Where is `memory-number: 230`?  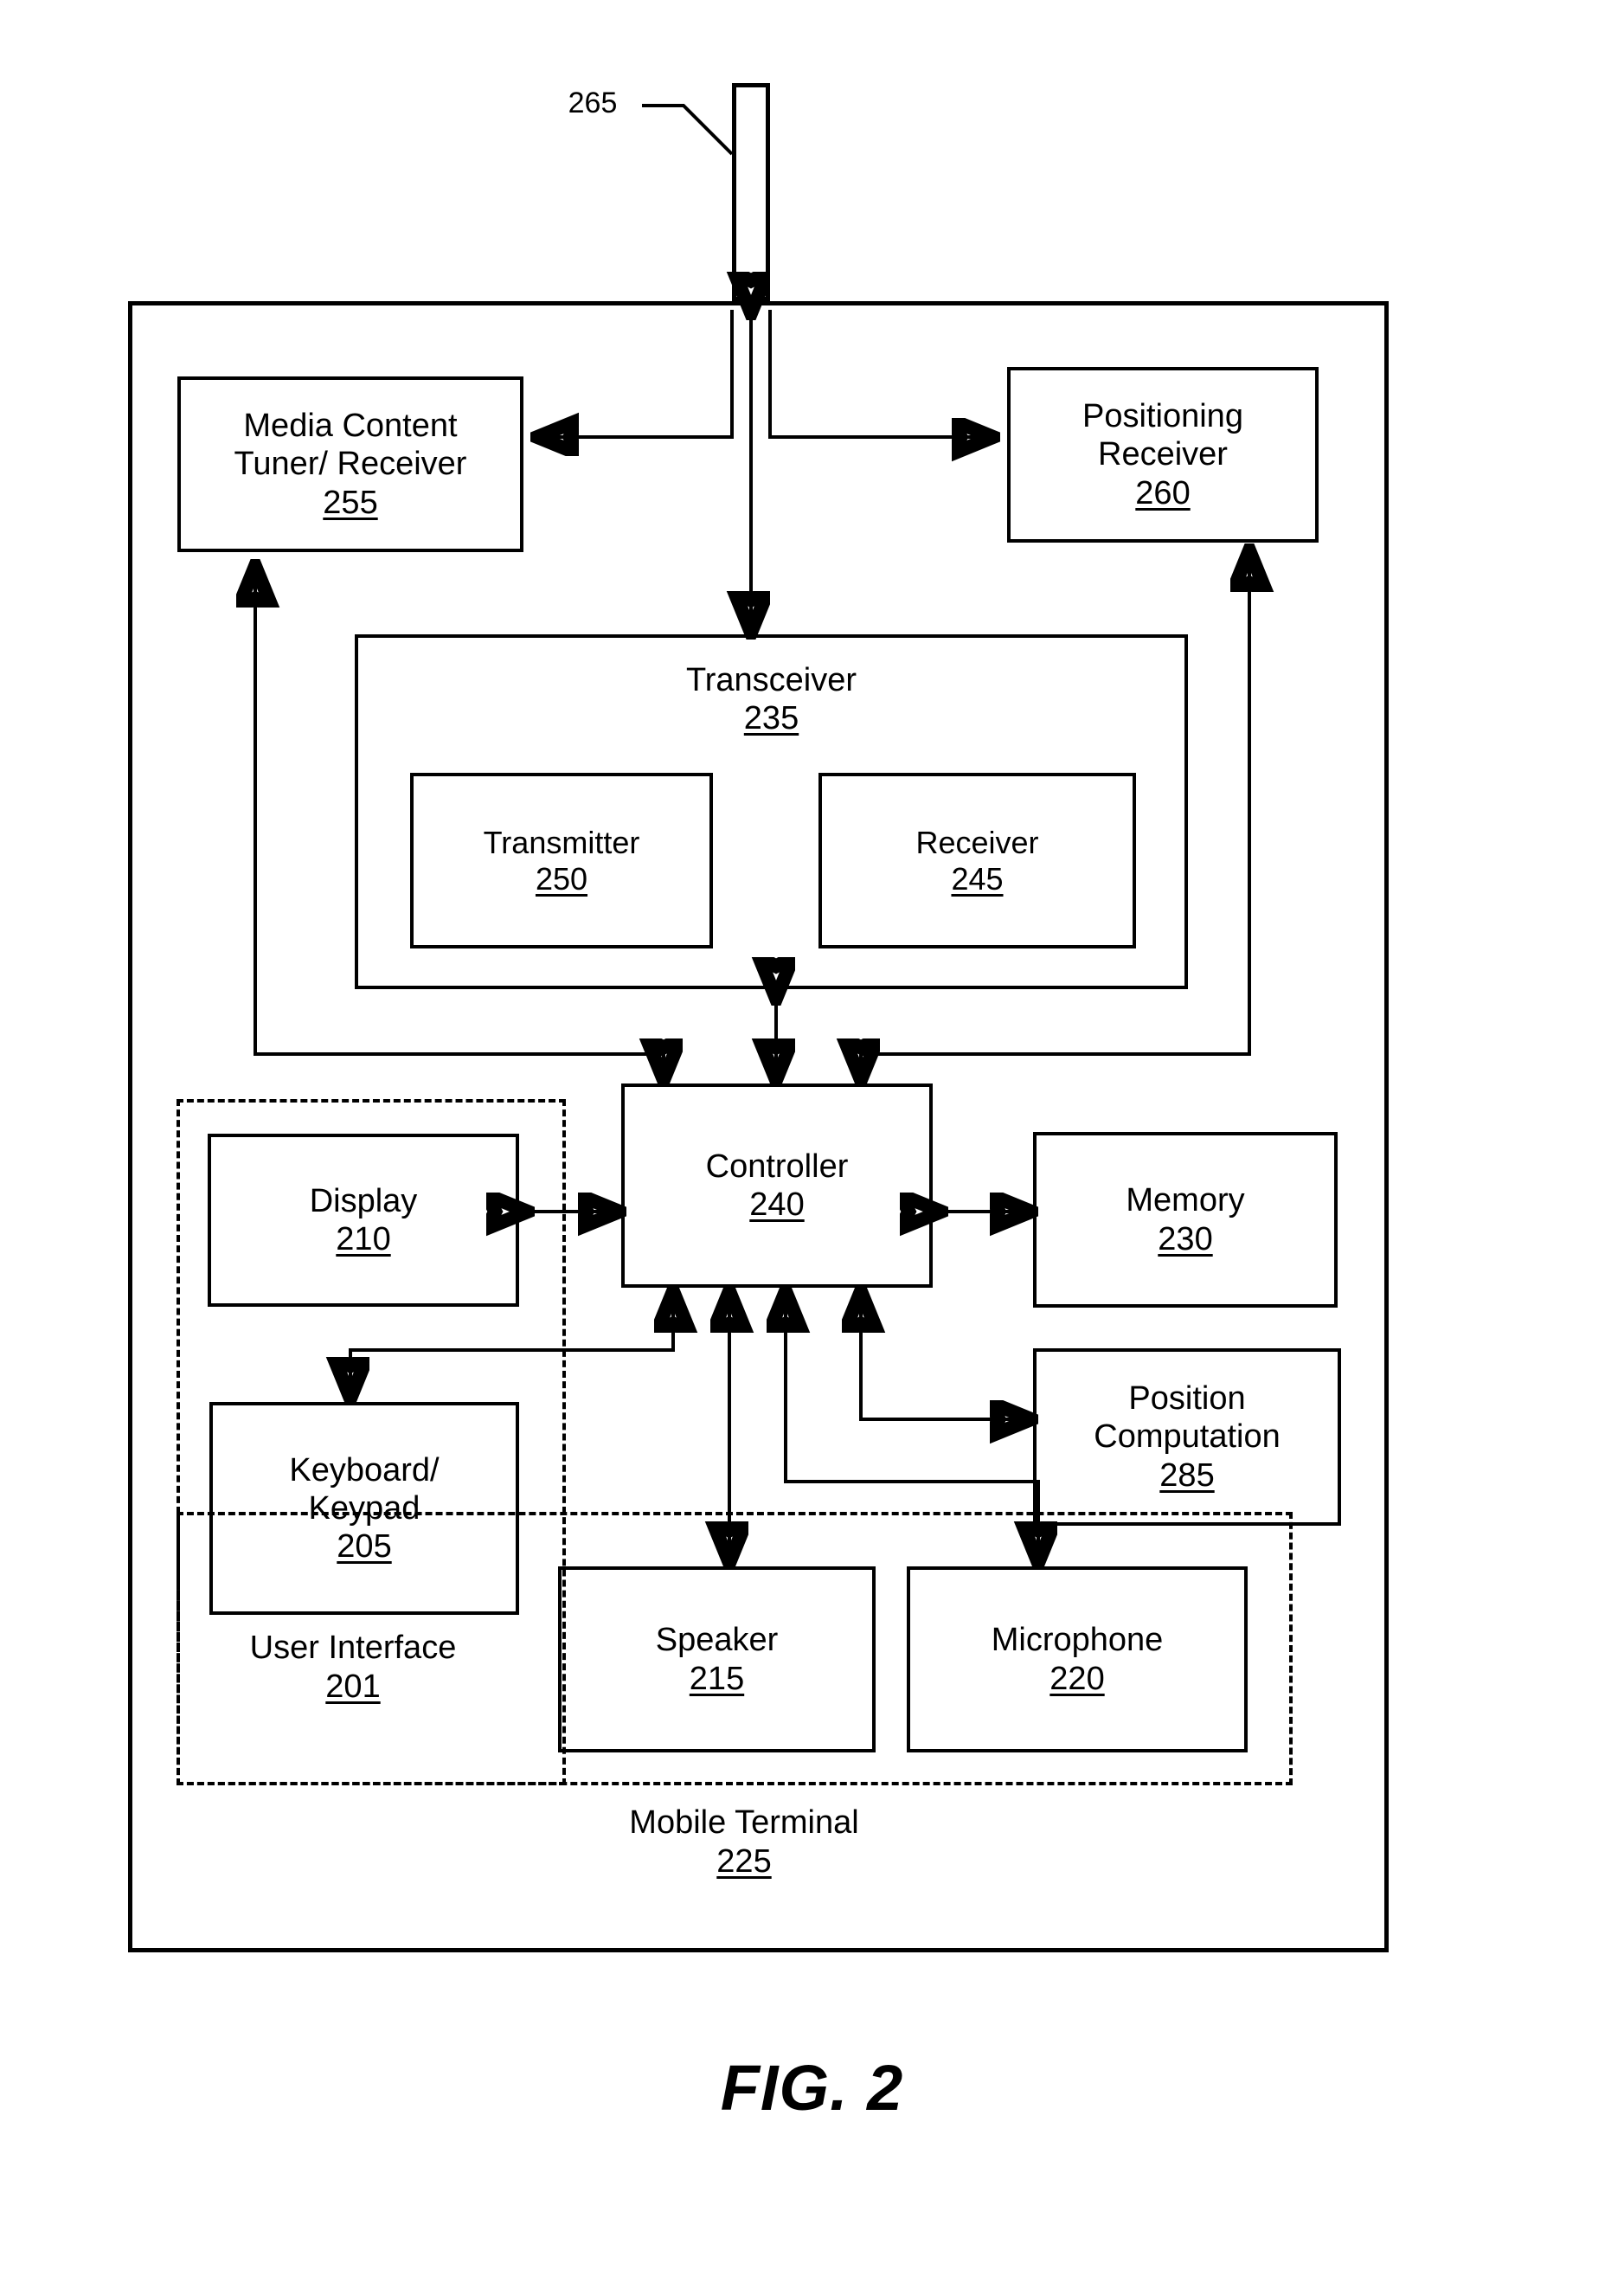 memory-number: 230 is located at coordinates (1185, 1238).